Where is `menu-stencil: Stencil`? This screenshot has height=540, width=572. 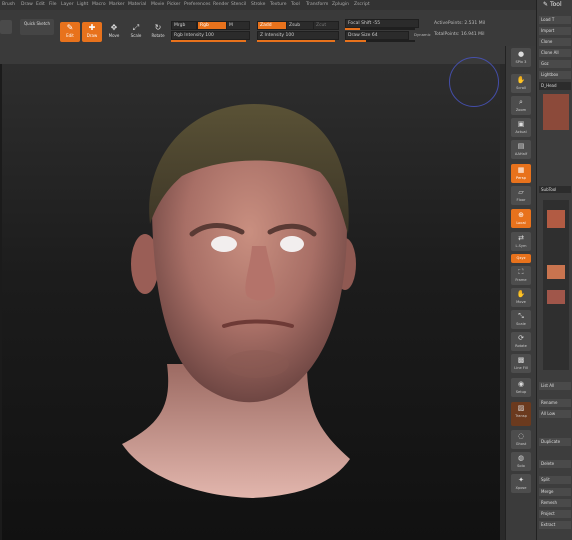
menu-stencil: Stencil is located at coordinates (238, 4).